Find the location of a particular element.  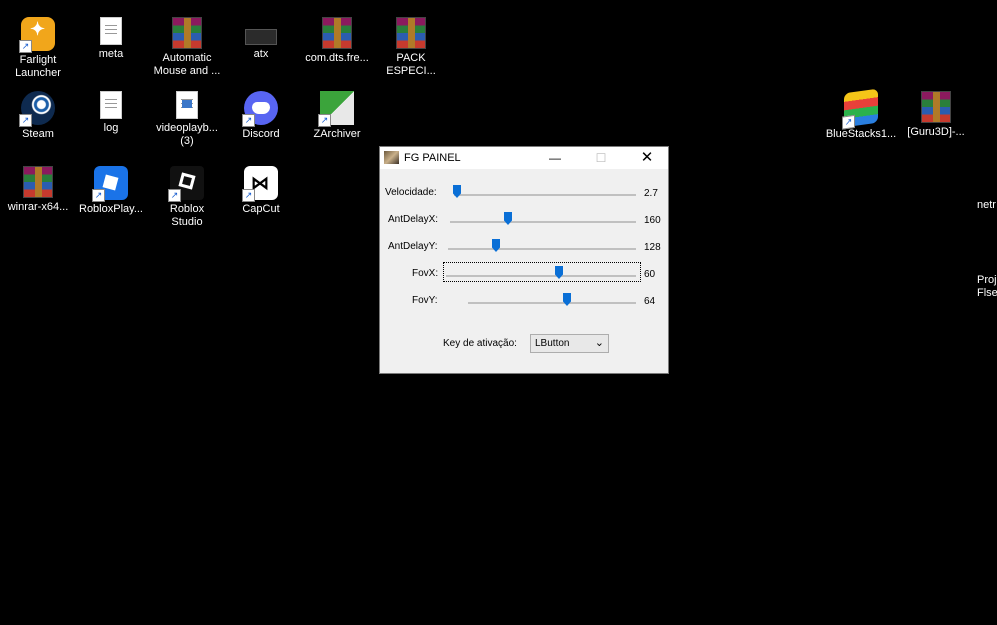

chevron-down-icon: ⌄ is located at coordinates (599, 343).